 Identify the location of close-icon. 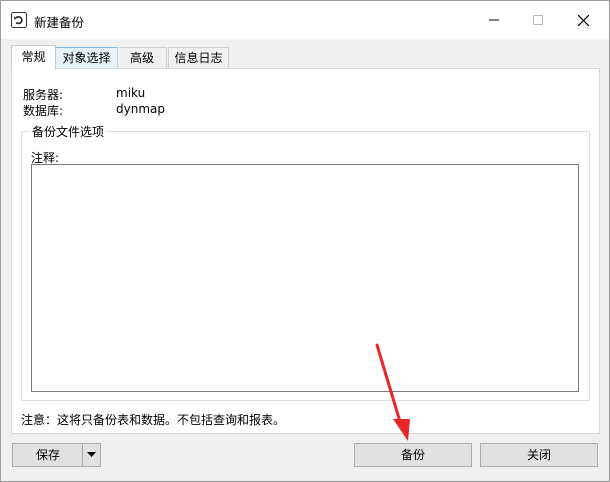
(583, 20).